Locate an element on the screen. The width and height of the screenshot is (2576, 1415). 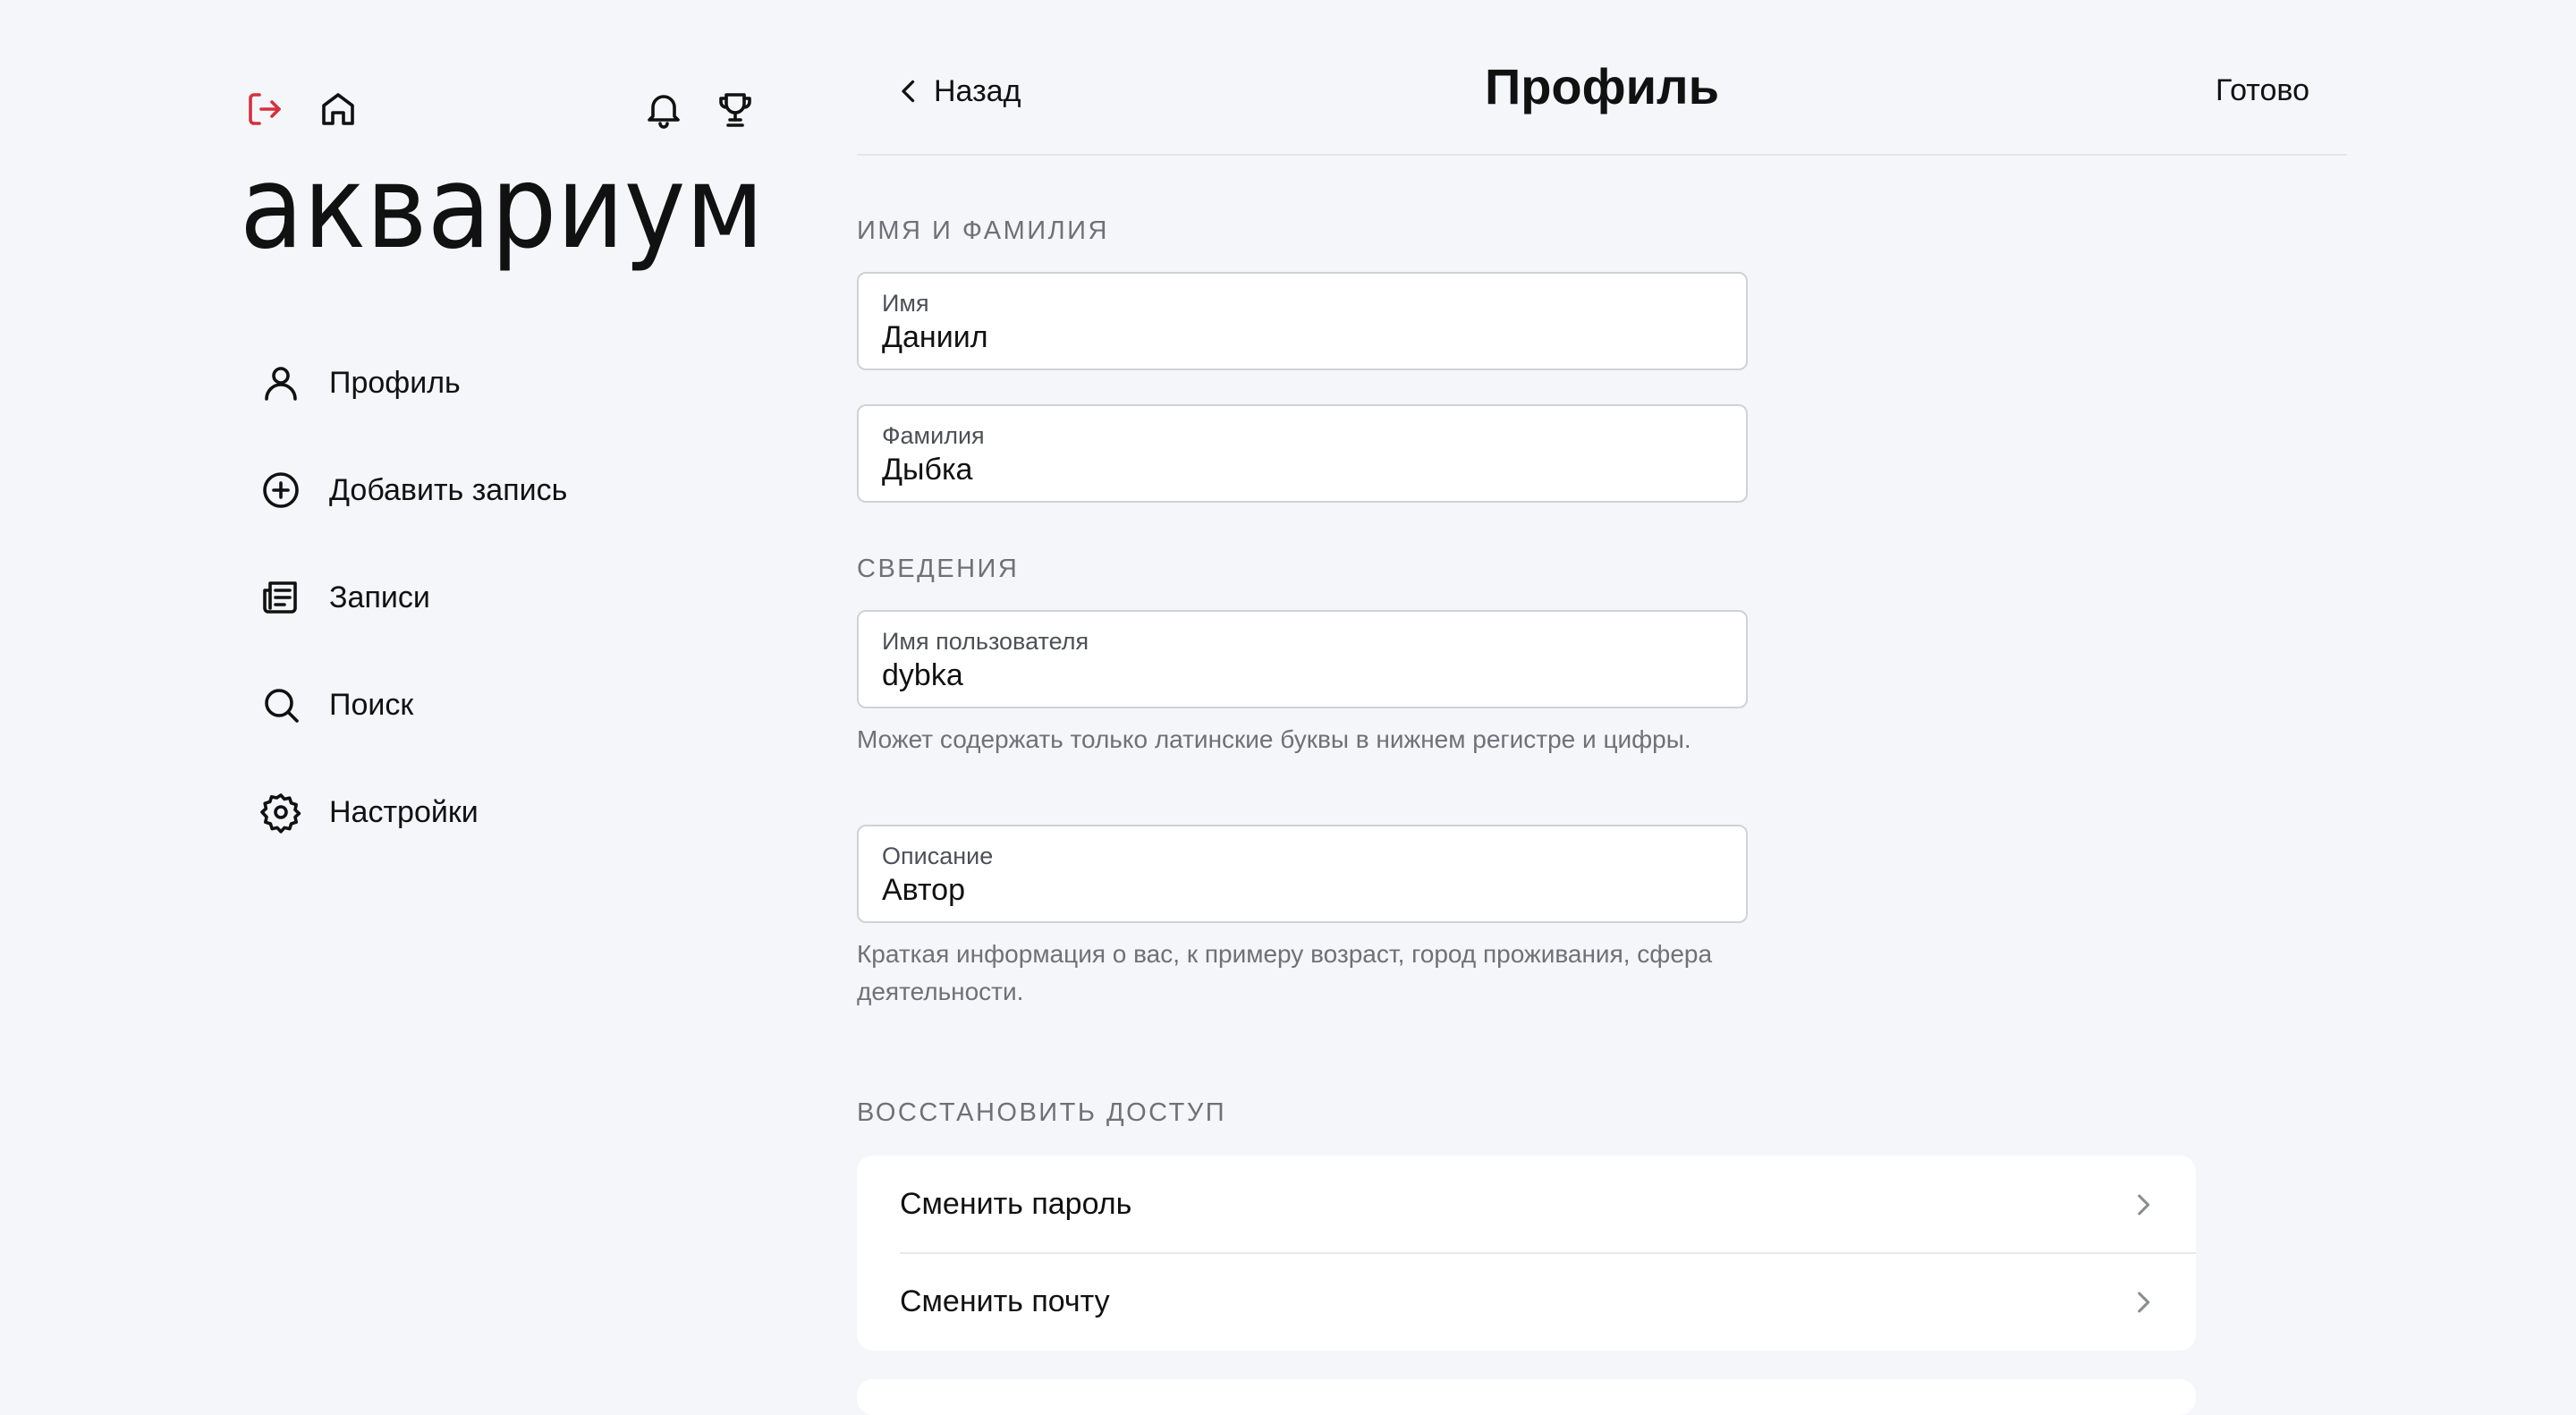
sidebar-item-label: Добавить запись is located at coordinates (448, 490).